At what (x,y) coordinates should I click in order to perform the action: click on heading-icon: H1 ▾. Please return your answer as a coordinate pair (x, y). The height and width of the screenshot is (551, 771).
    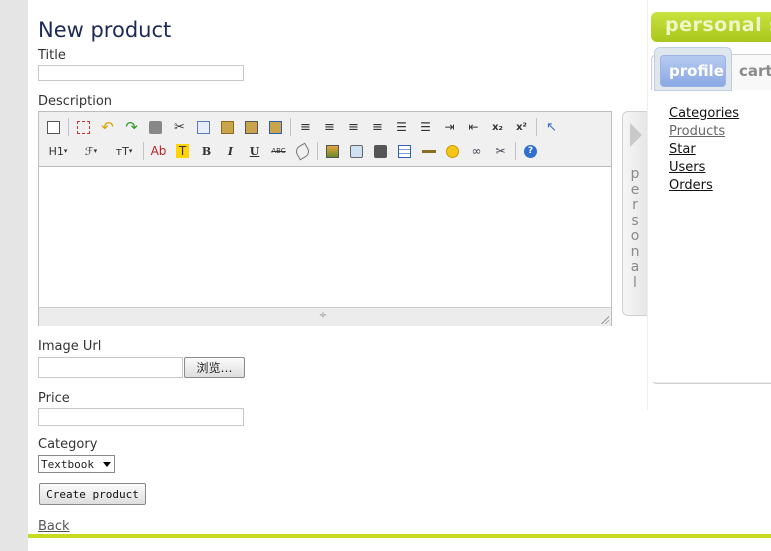
    Looking at the image, I should click on (58, 151).